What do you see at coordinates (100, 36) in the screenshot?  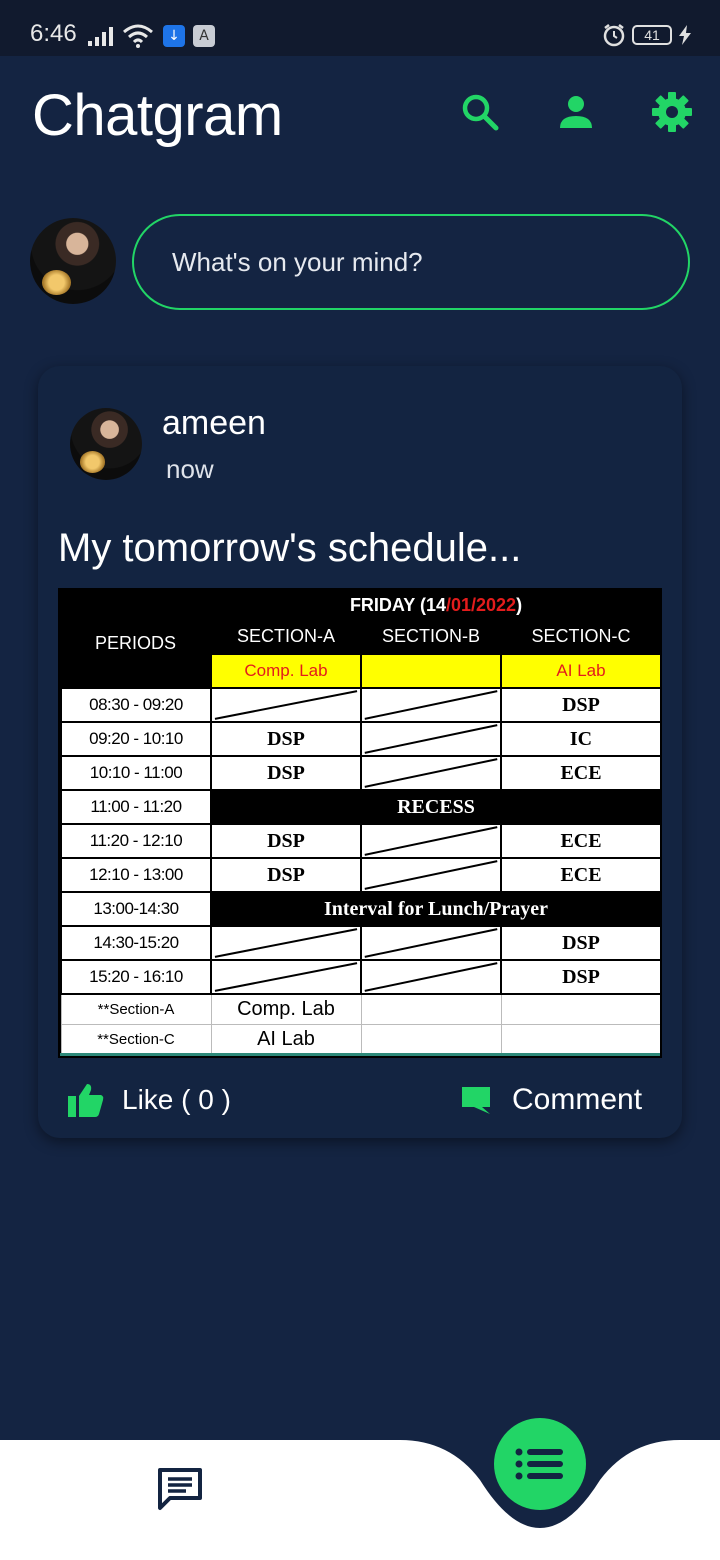 I see `signal-icon` at bounding box center [100, 36].